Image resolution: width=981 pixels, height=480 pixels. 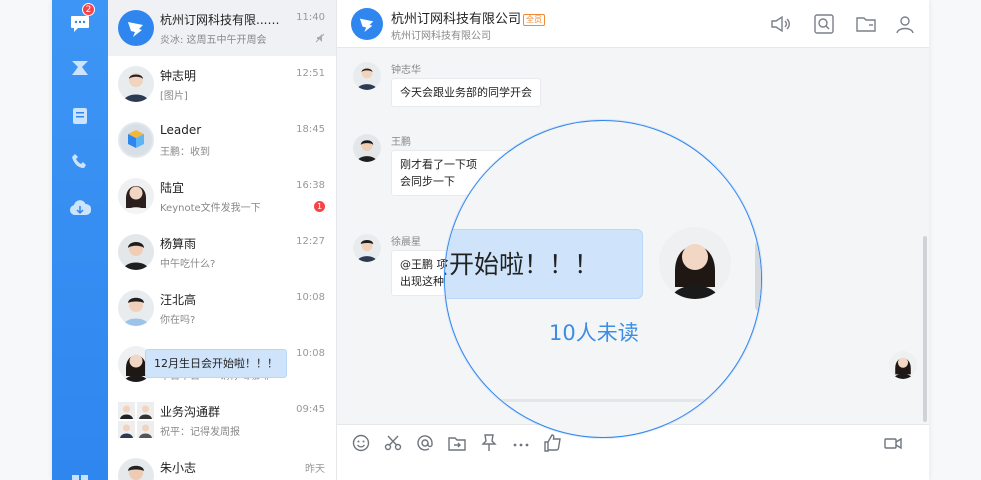 What do you see at coordinates (222, 140) in the screenshot?
I see `conversation-item: Leader 王鹏：收到 18:45` at bounding box center [222, 140].